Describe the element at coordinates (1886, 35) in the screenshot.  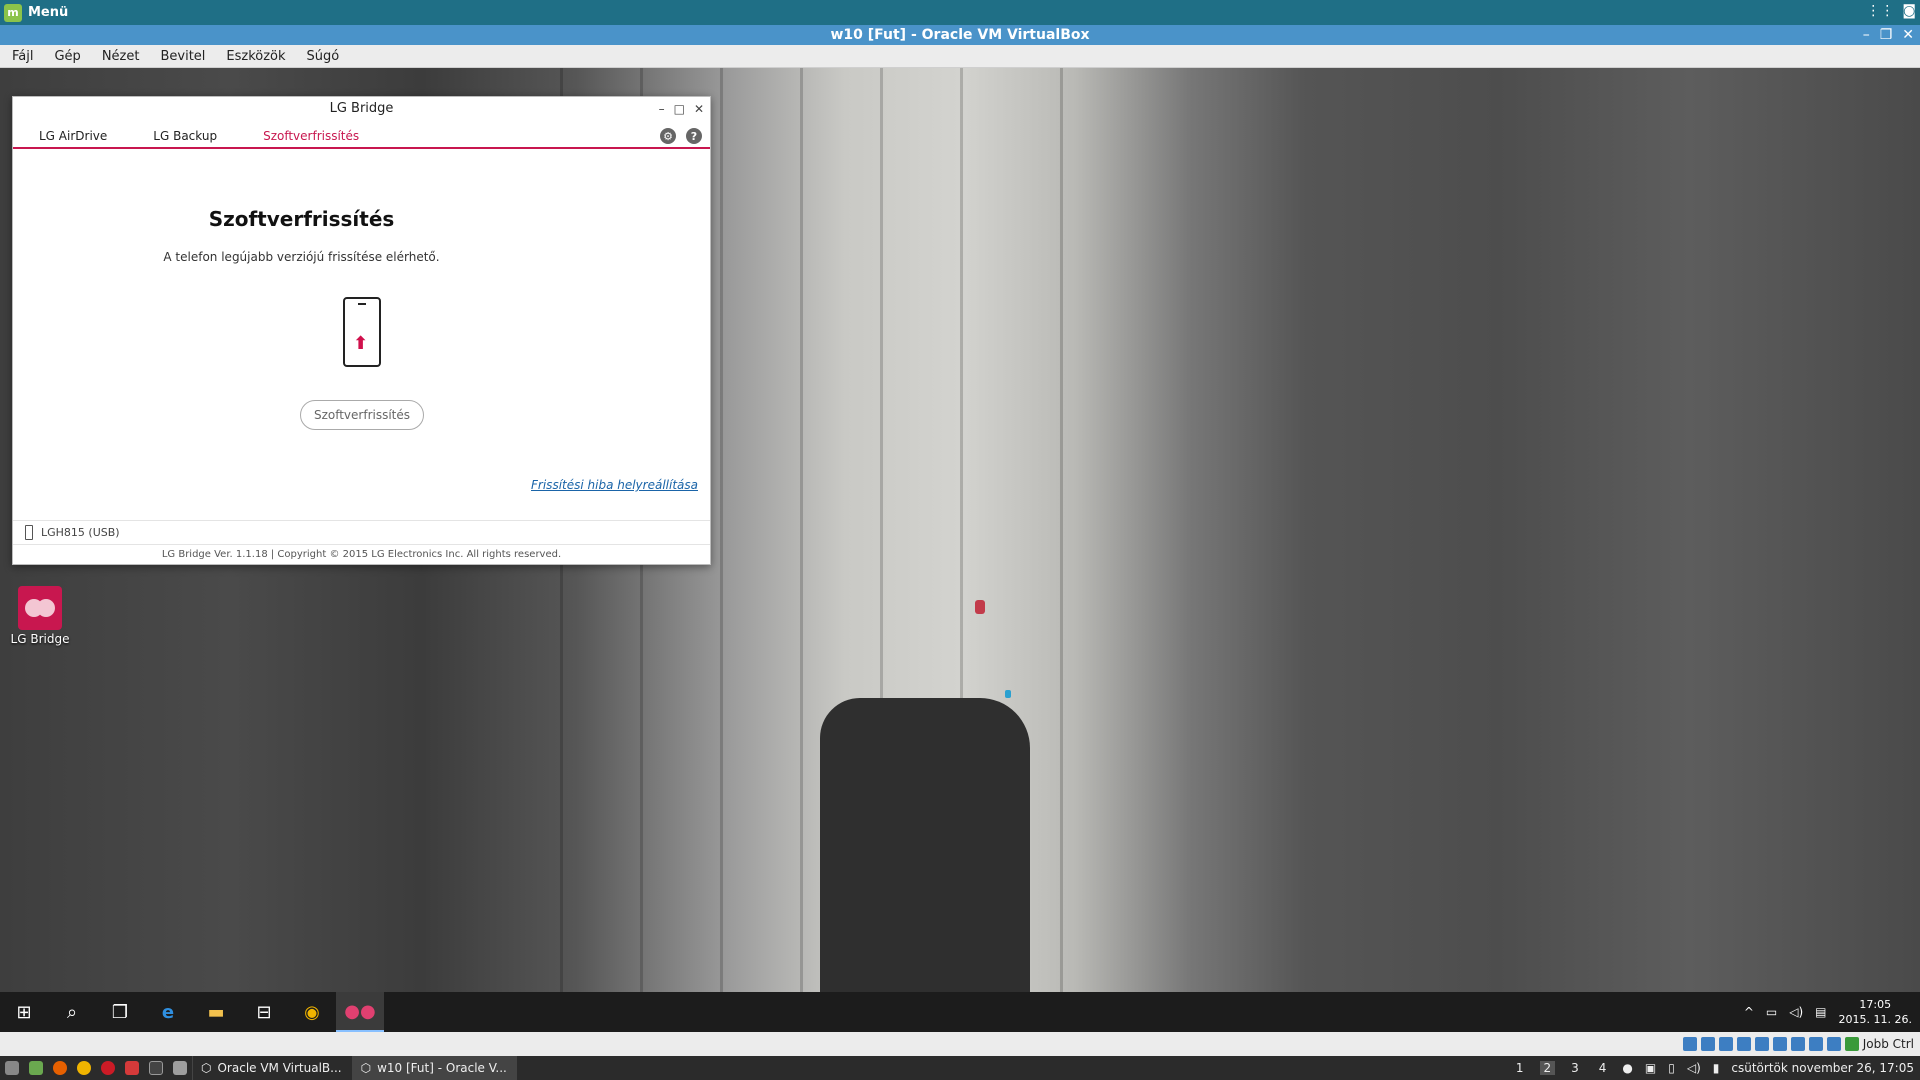
I see `restore-icon: ❐` at that location.